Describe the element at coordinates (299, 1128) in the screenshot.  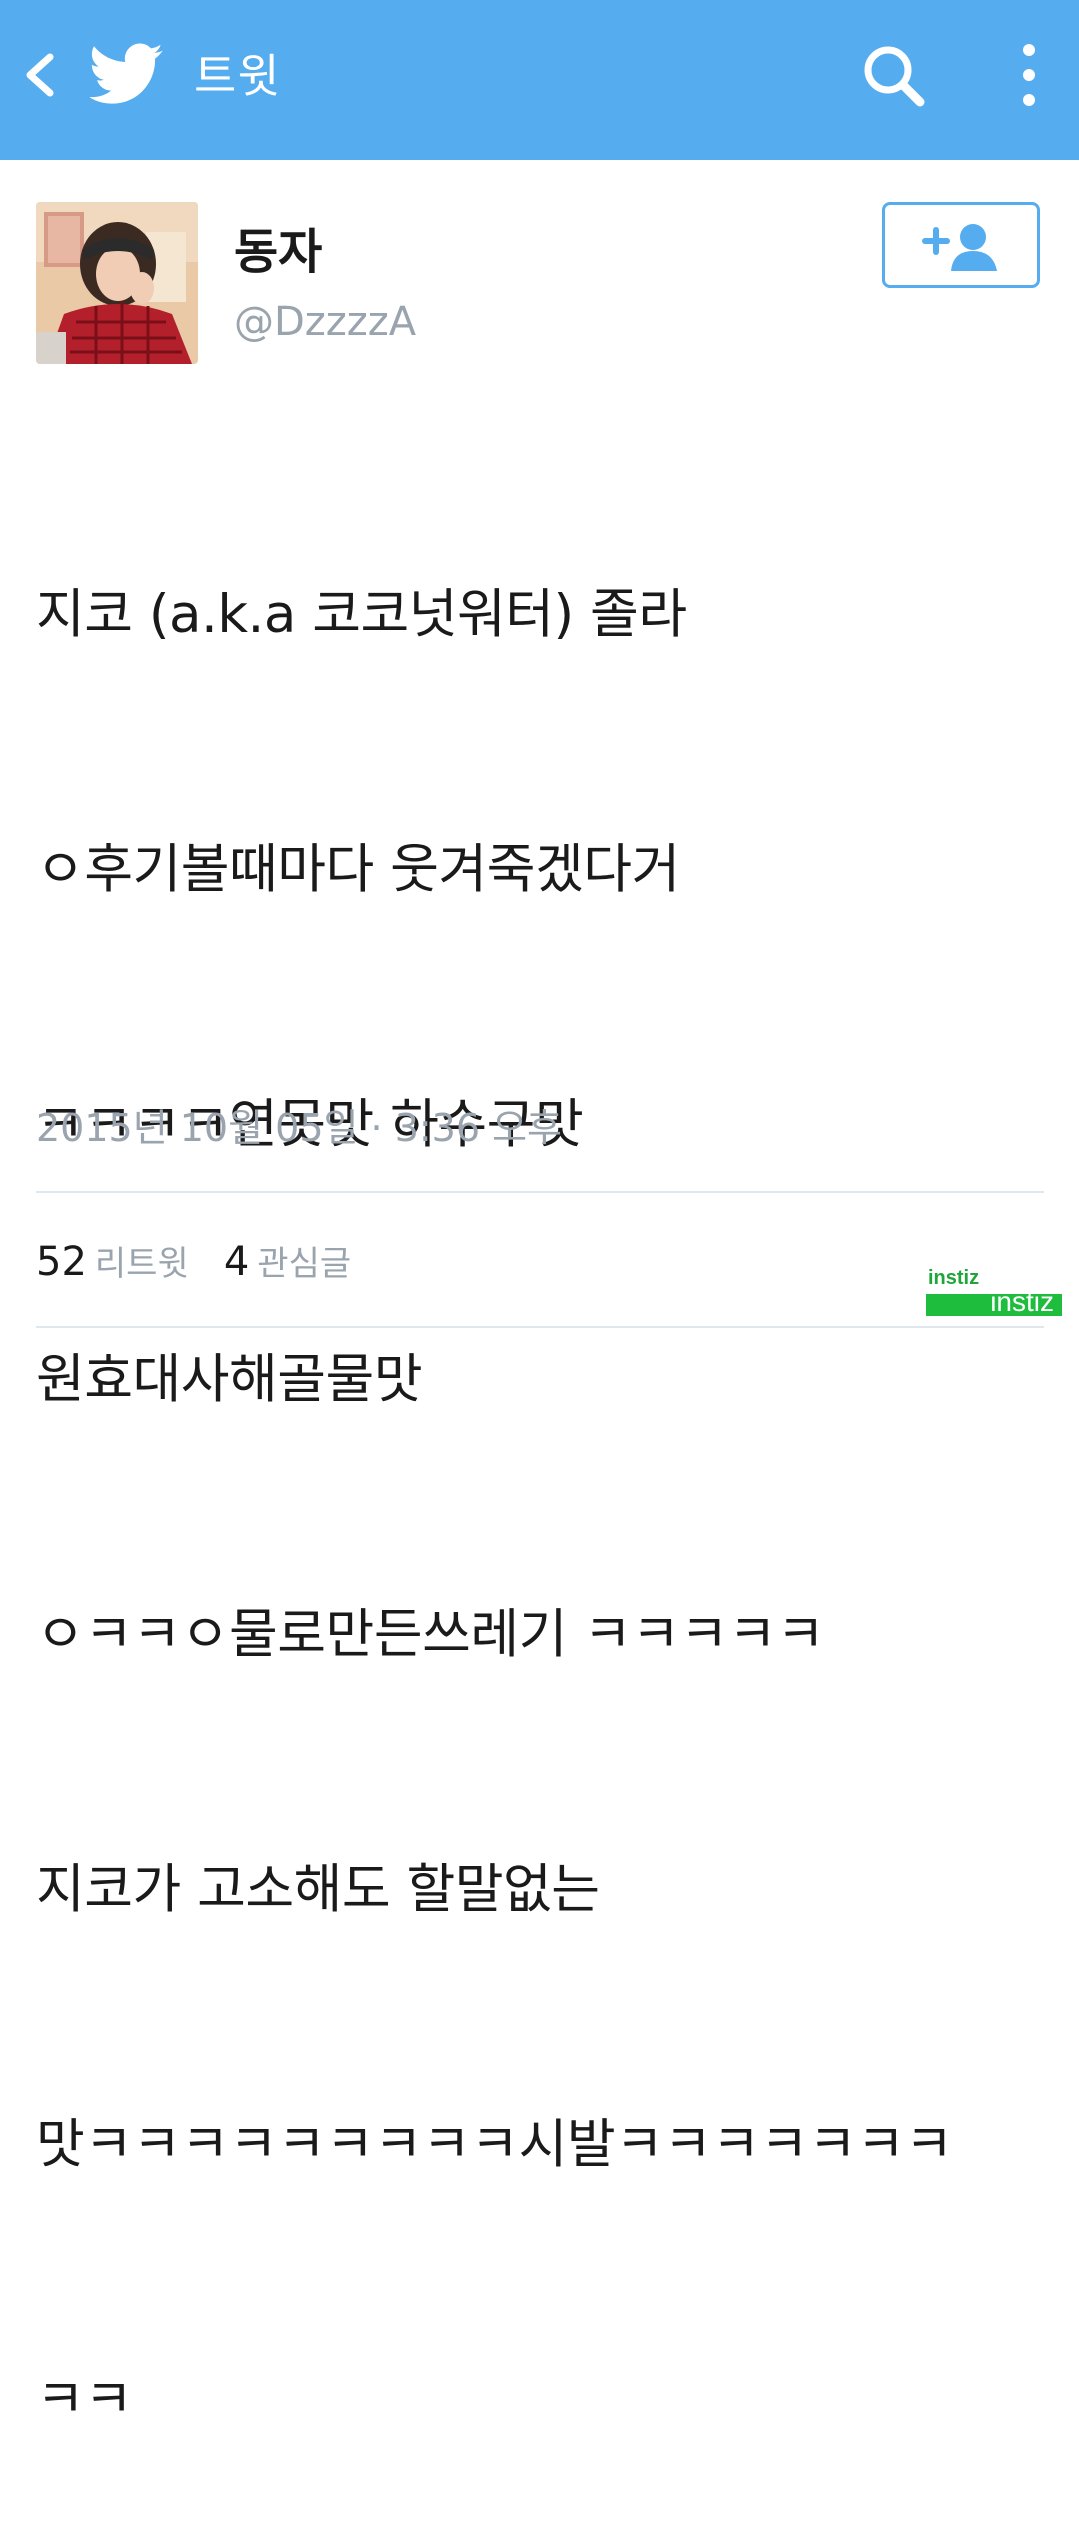
I see `tweet-timestamp: 2015년 10월 05일 · 3:36 오후` at that location.